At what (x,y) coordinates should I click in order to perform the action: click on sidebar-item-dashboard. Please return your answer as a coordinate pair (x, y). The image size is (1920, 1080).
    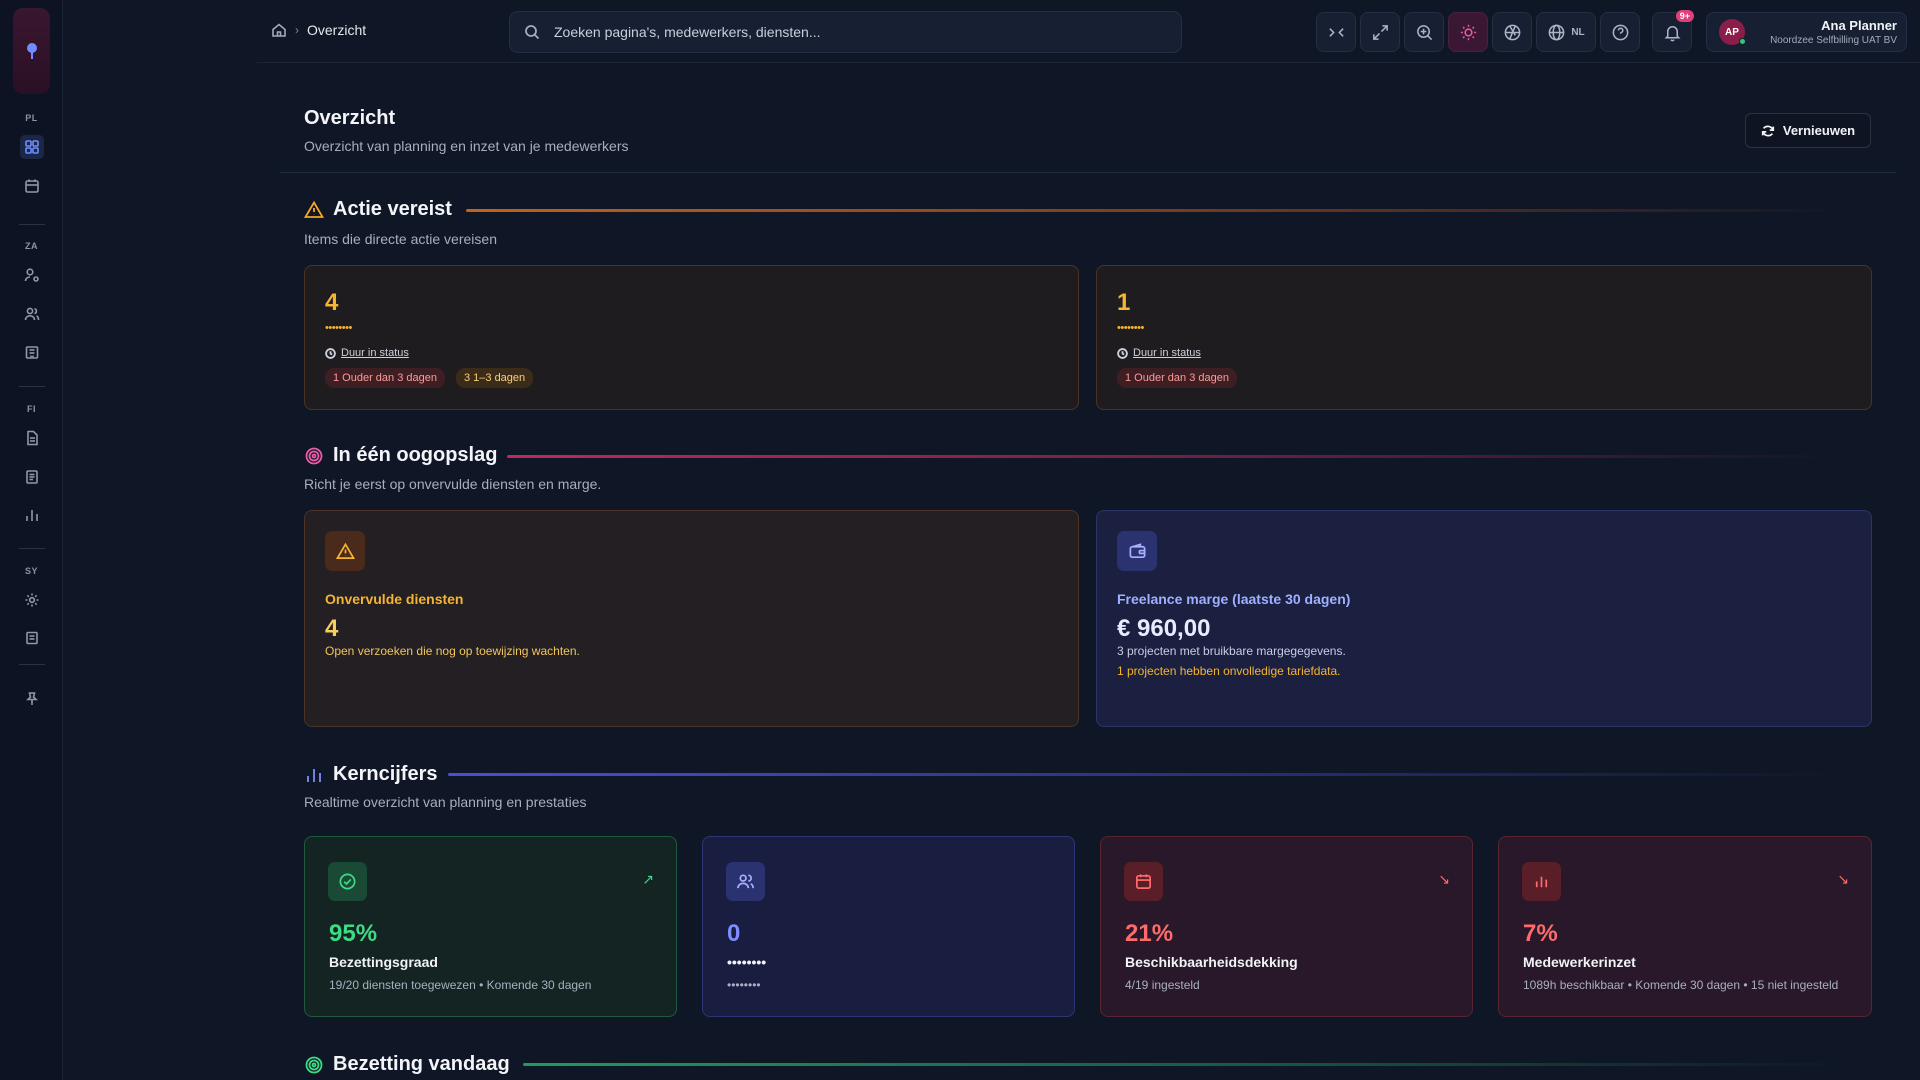
    Looking at the image, I should click on (32, 147).